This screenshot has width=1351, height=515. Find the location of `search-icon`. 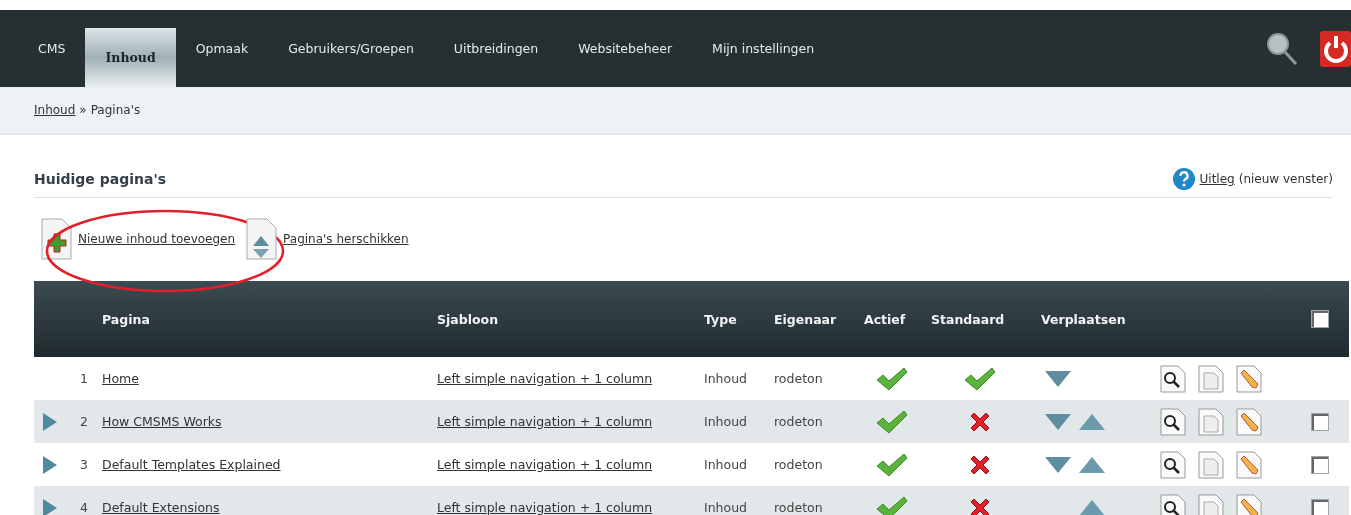

search-icon is located at coordinates (1282, 48).